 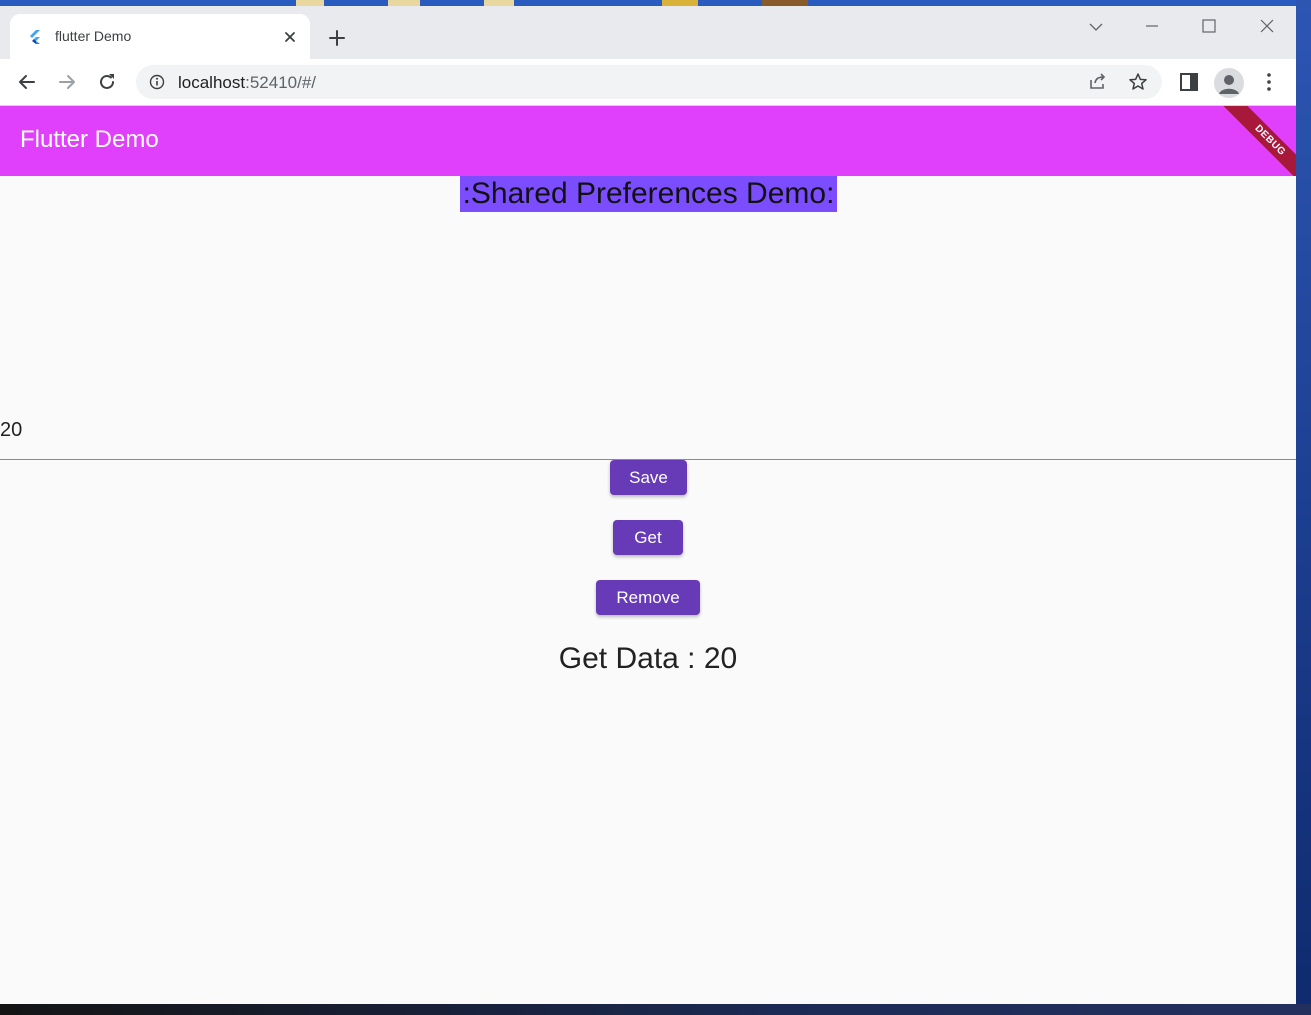 I want to click on back-arrow-icon, so click(x=27, y=82).